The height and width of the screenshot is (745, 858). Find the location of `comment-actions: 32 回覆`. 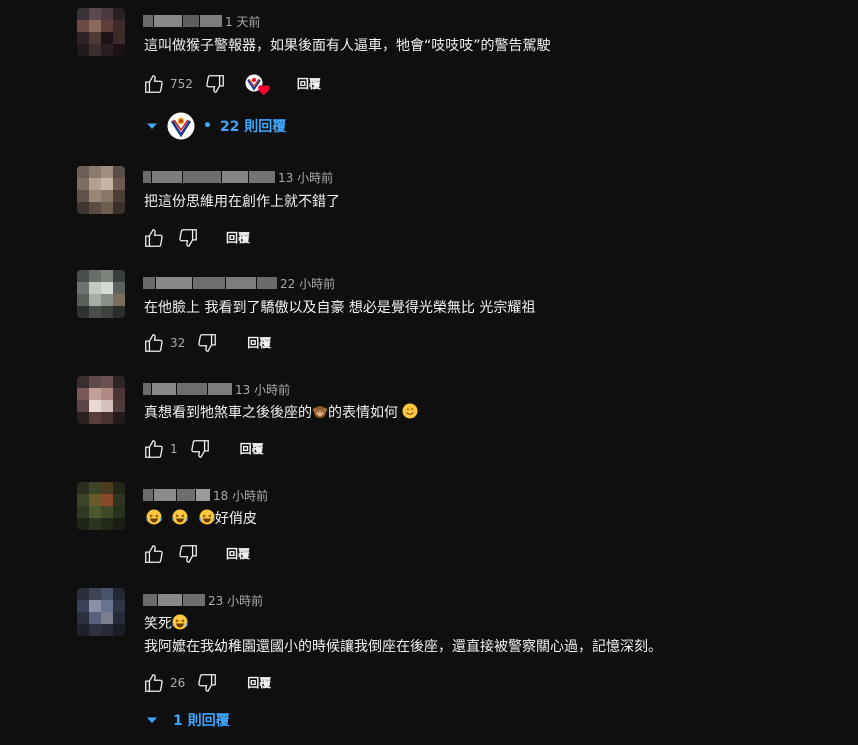

comment-actions: 32 回覆 is located at coordinates (211, 343).